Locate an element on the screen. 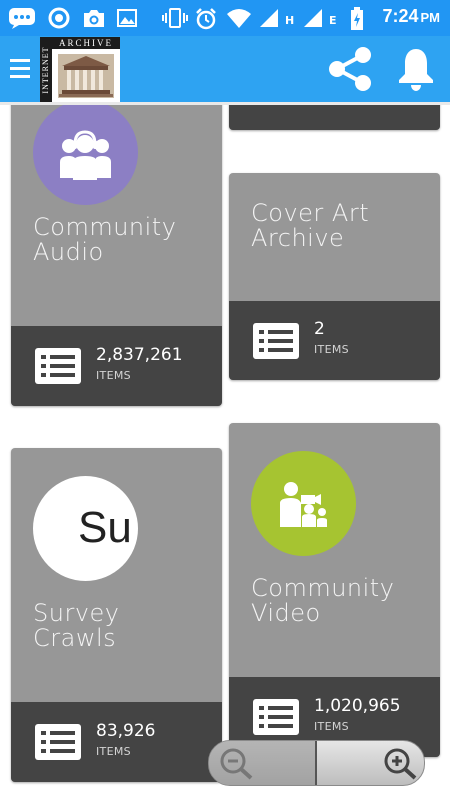 This screenshot has width=450, height=800. zoom-out-icon is located at coordinates (236, 764).